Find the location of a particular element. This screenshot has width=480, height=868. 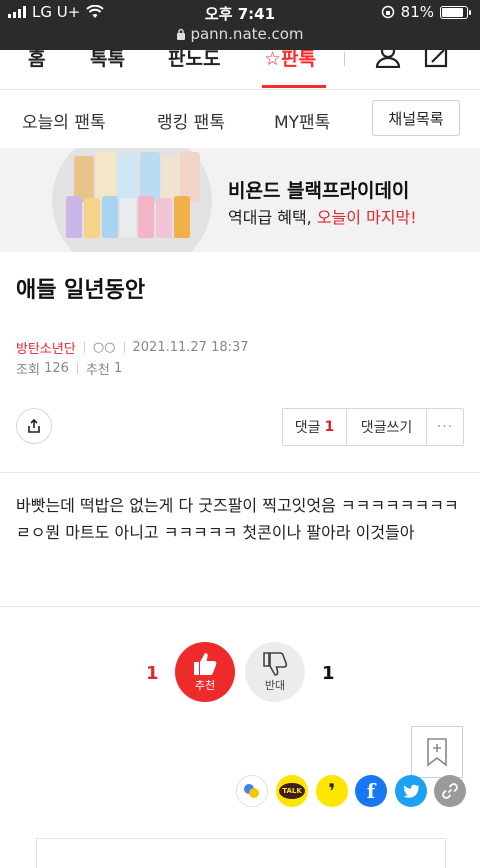

comment-section-preview is located at coordinates (241, 853).